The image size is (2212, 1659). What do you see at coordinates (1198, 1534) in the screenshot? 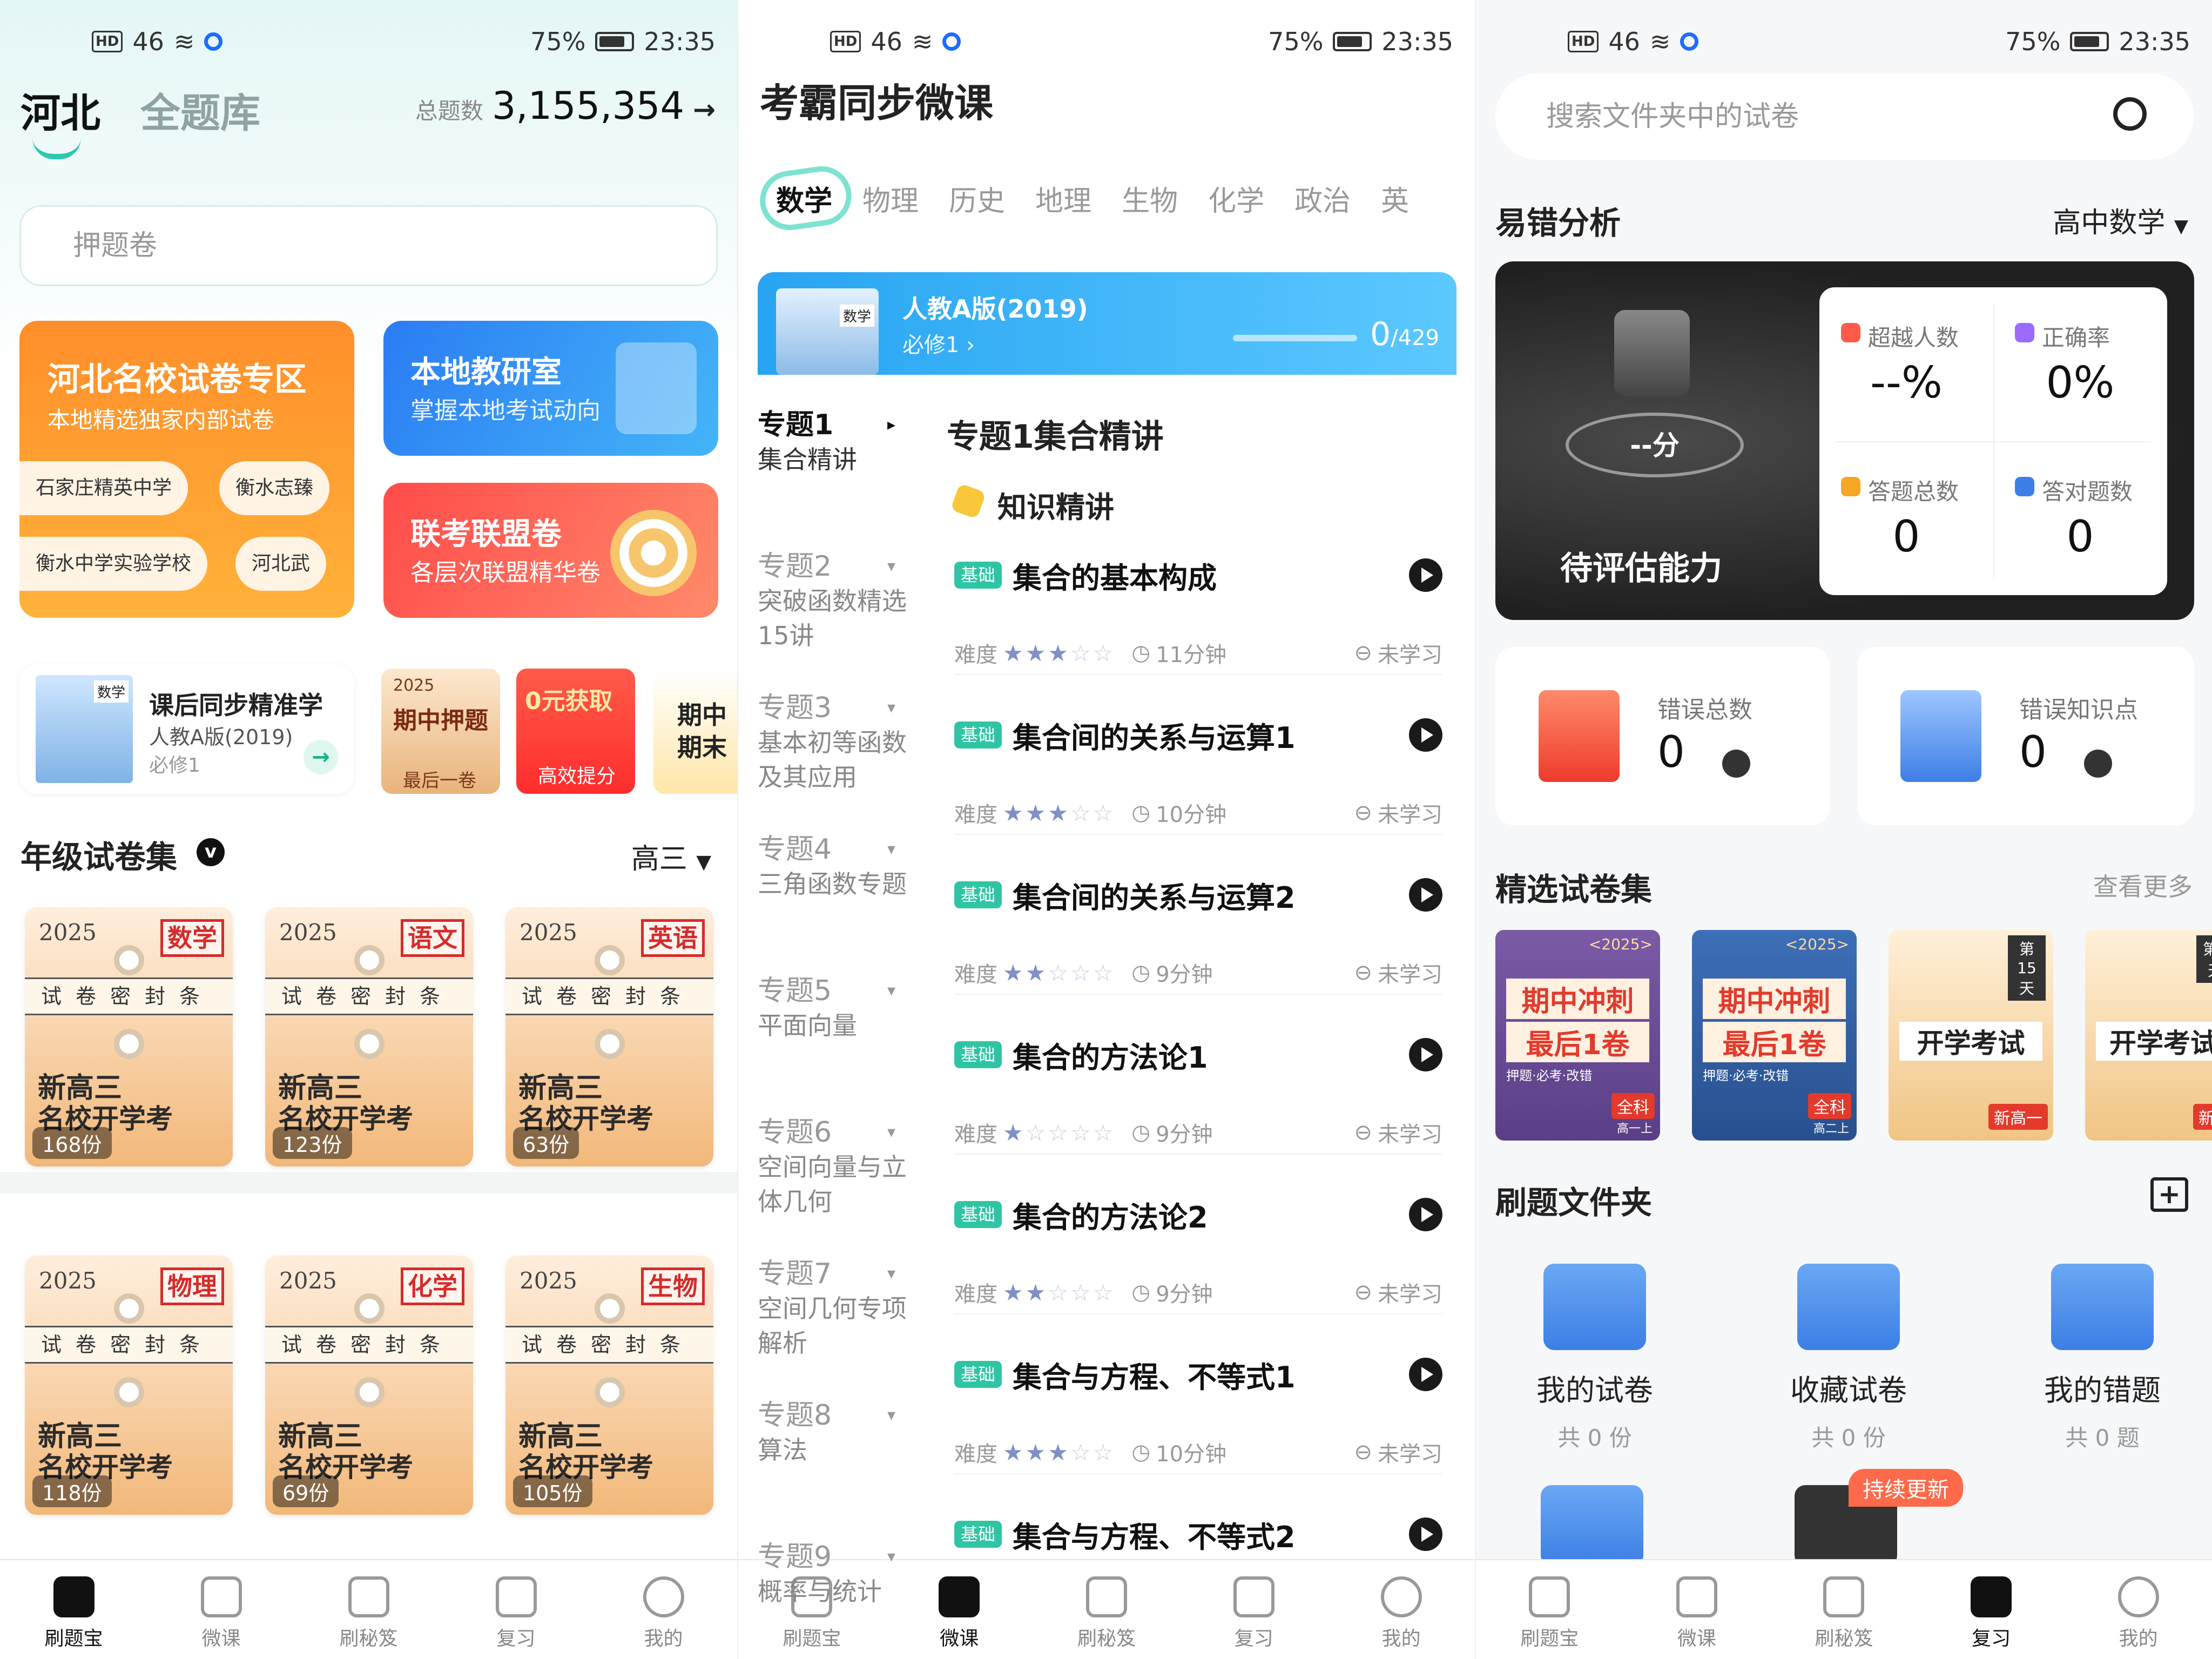
I see `lesson-item: 基础 集合与方程、不等式2` at bounding box center [1198, 1534].